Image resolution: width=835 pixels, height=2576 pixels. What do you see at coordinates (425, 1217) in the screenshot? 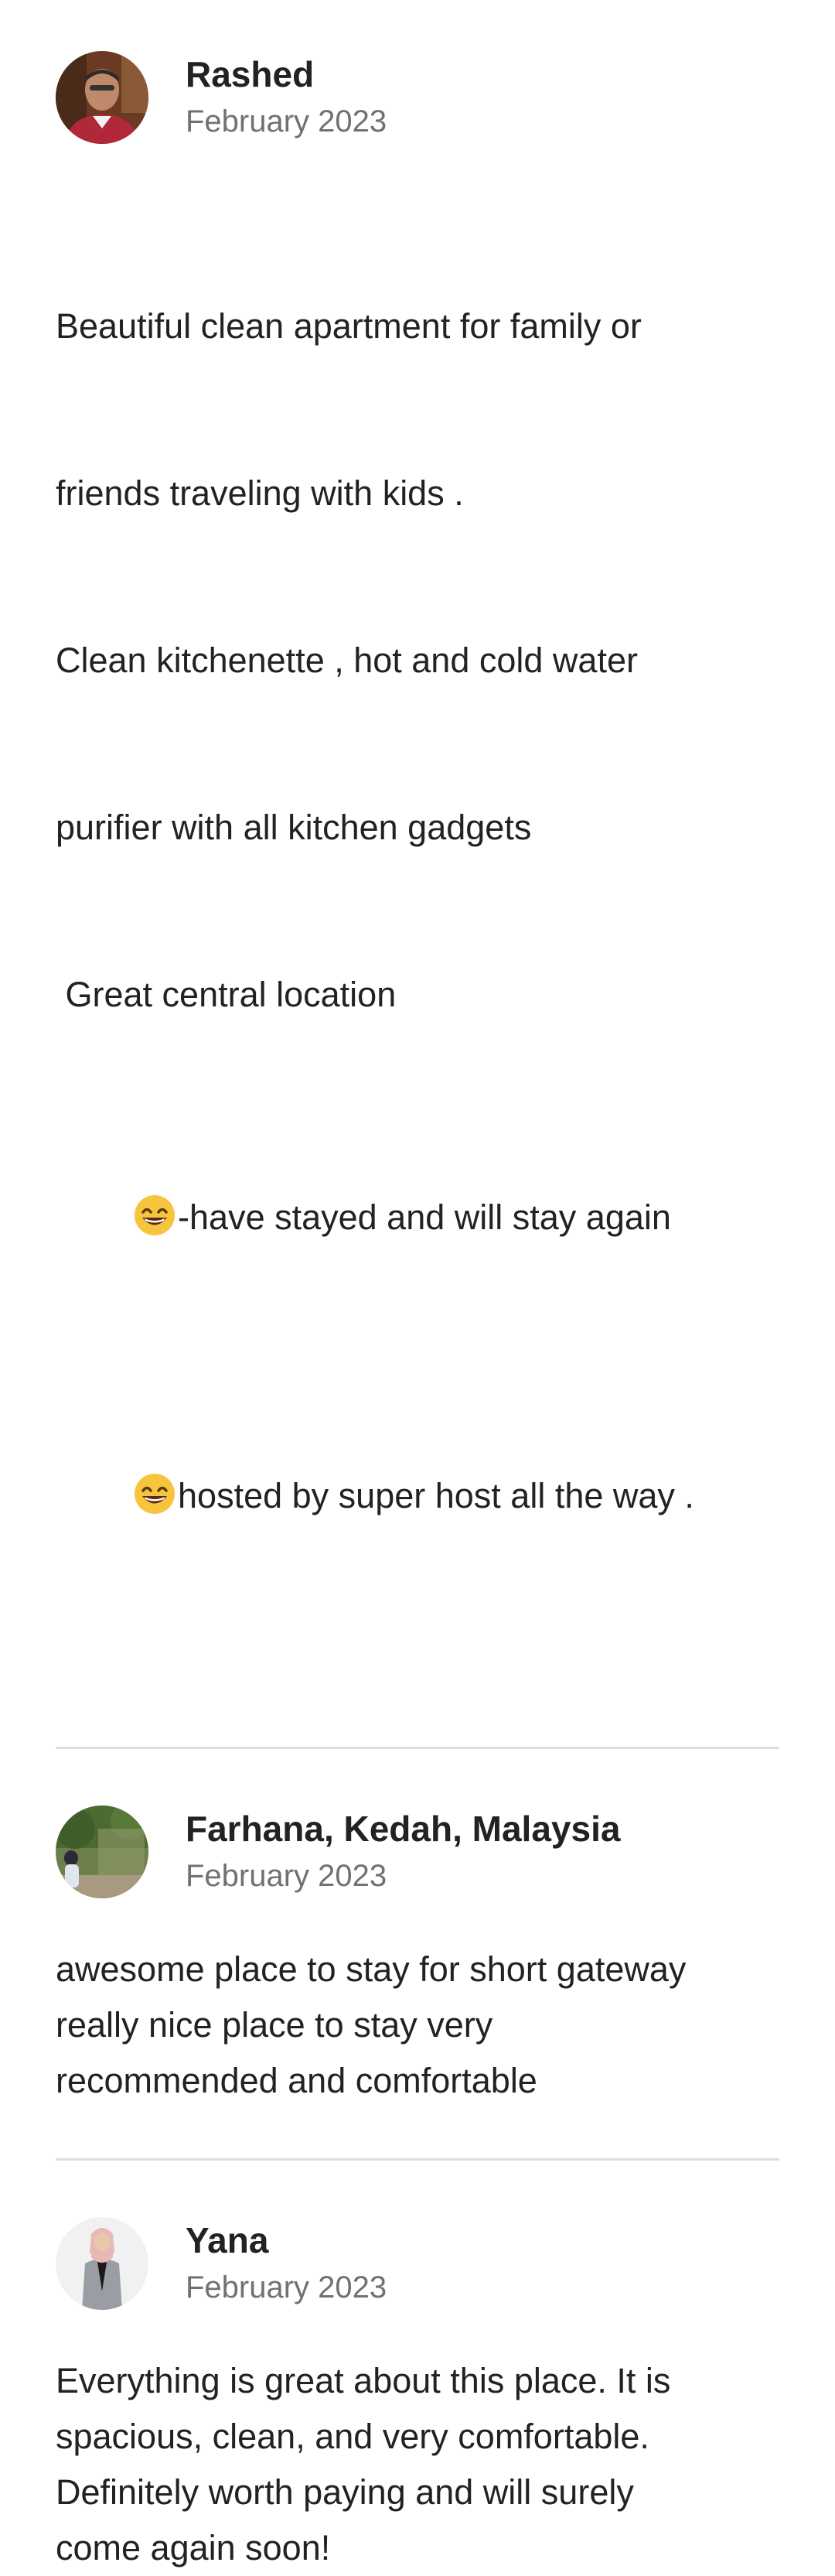
I see `review-text-segment: -have stayed and will stay again` at bounding box center [425, 1217].